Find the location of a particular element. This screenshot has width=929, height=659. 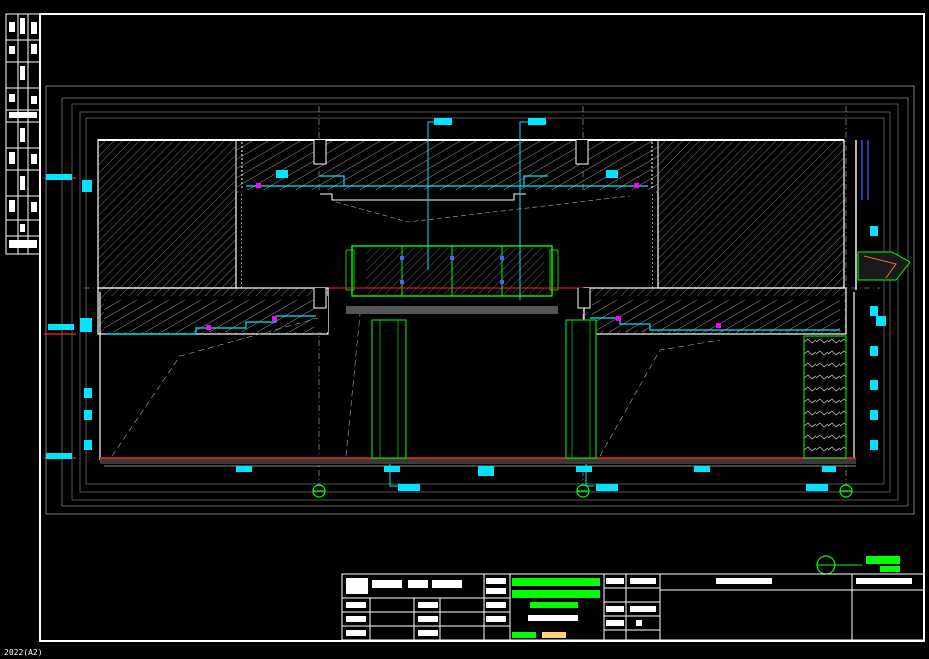

left-title-strip is located at coordinates (23, 134).